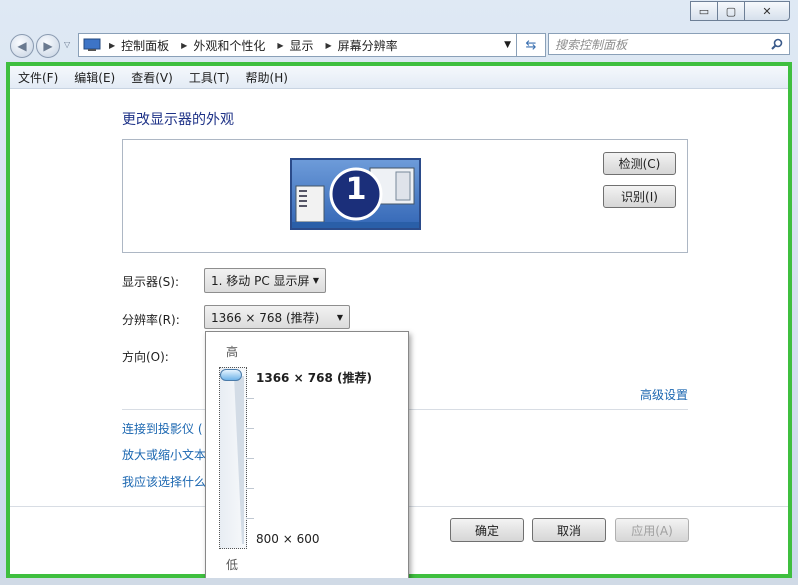 The width and height of the screenshot is (798, 585). Describe the element at coordinates (569, 530) in the screenshot. I see `cancel-button: 取消` at that location.